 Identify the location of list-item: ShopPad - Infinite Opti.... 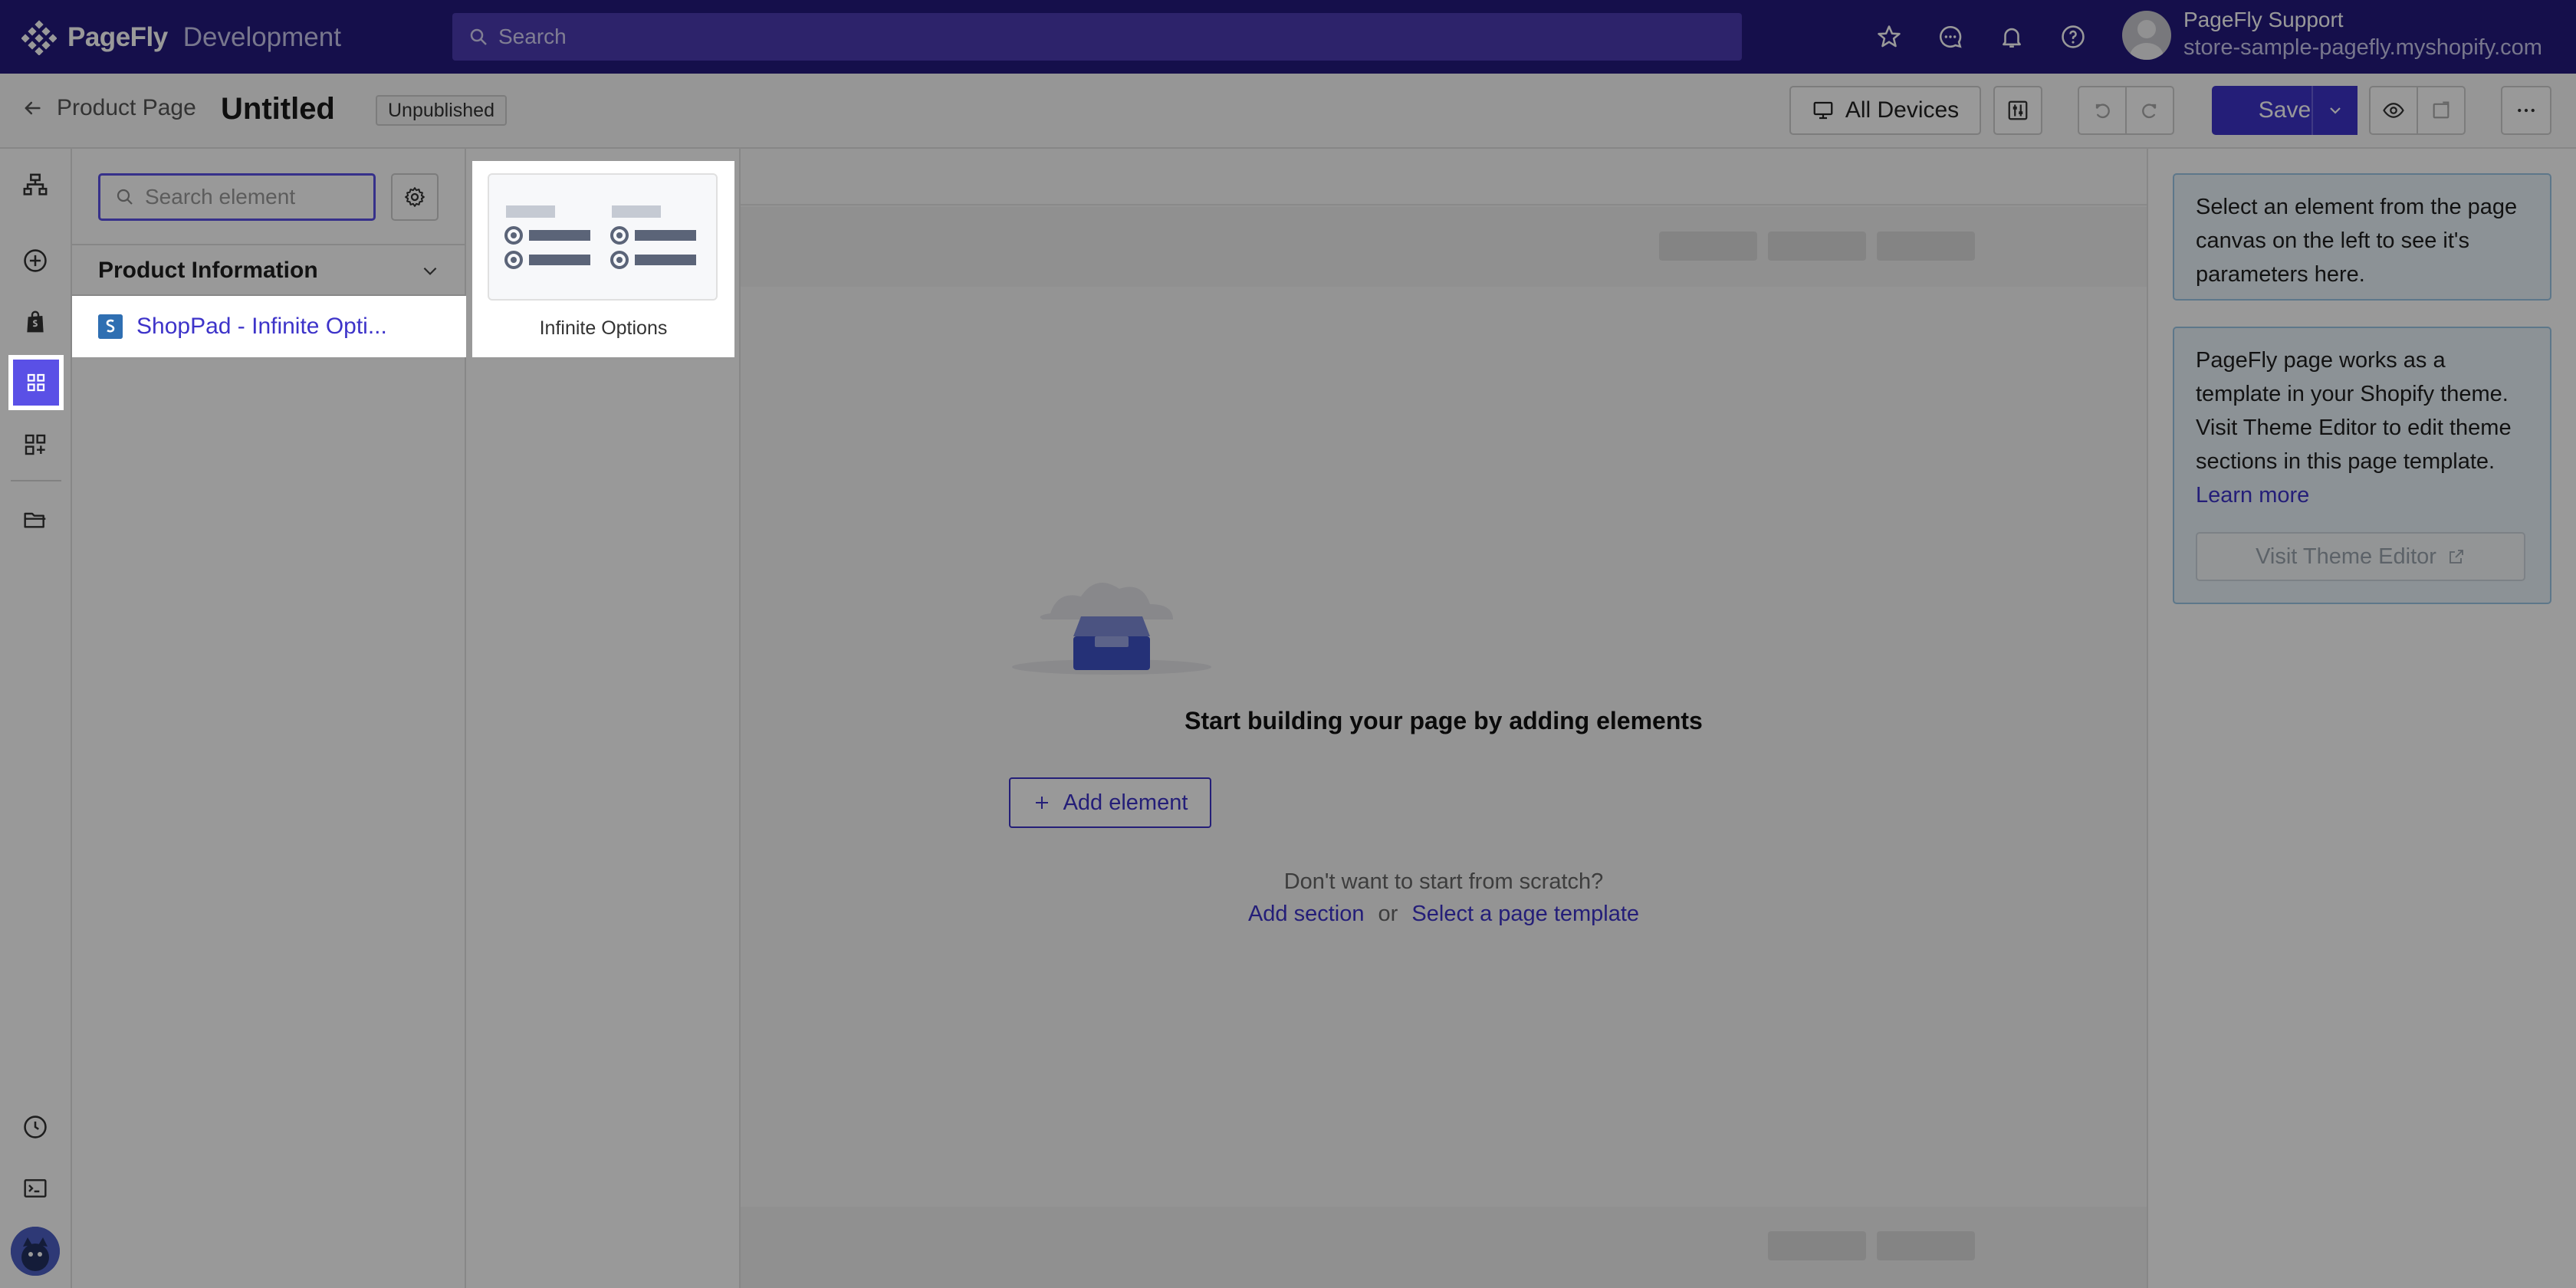
(269, 326).